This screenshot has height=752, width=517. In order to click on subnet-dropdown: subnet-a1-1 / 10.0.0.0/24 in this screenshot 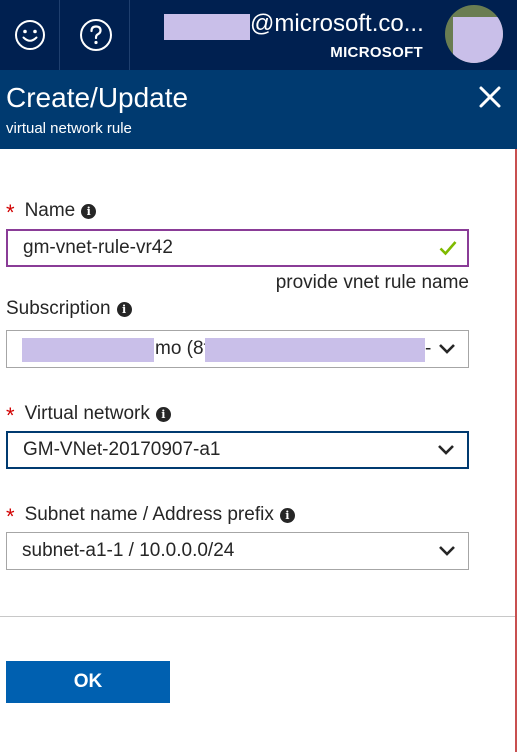, I will do `click(237, 551)`.